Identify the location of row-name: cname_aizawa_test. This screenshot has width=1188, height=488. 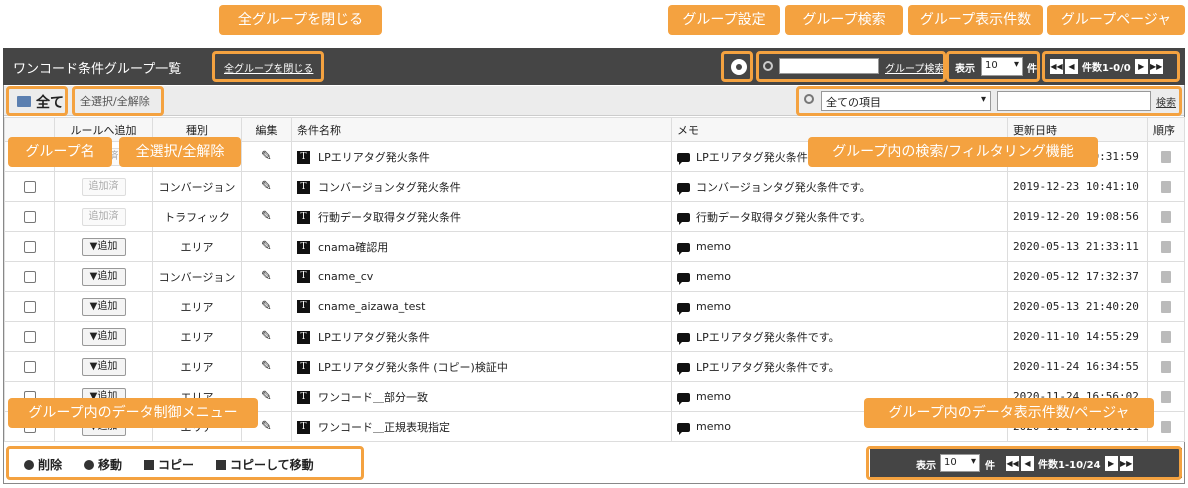
(371, 306).